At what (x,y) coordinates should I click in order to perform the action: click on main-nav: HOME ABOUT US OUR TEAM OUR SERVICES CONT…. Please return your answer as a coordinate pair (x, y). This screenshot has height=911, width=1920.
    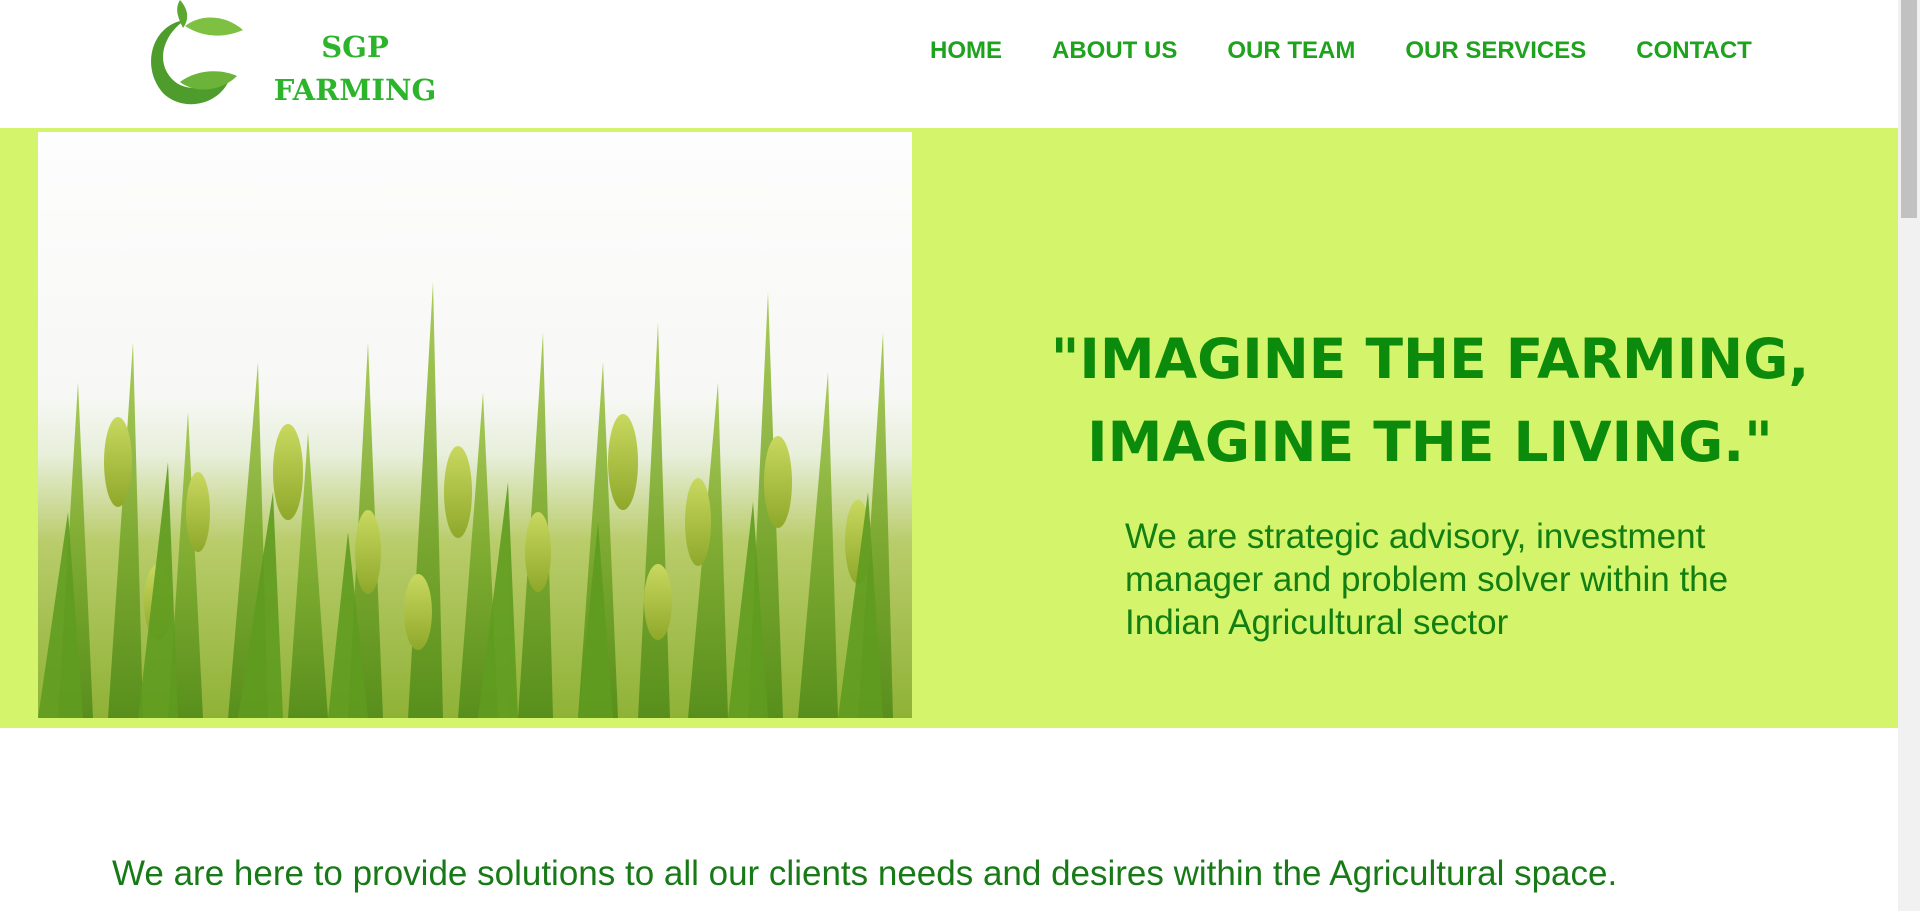
    Looking at the image, I should click on (1341, 51).